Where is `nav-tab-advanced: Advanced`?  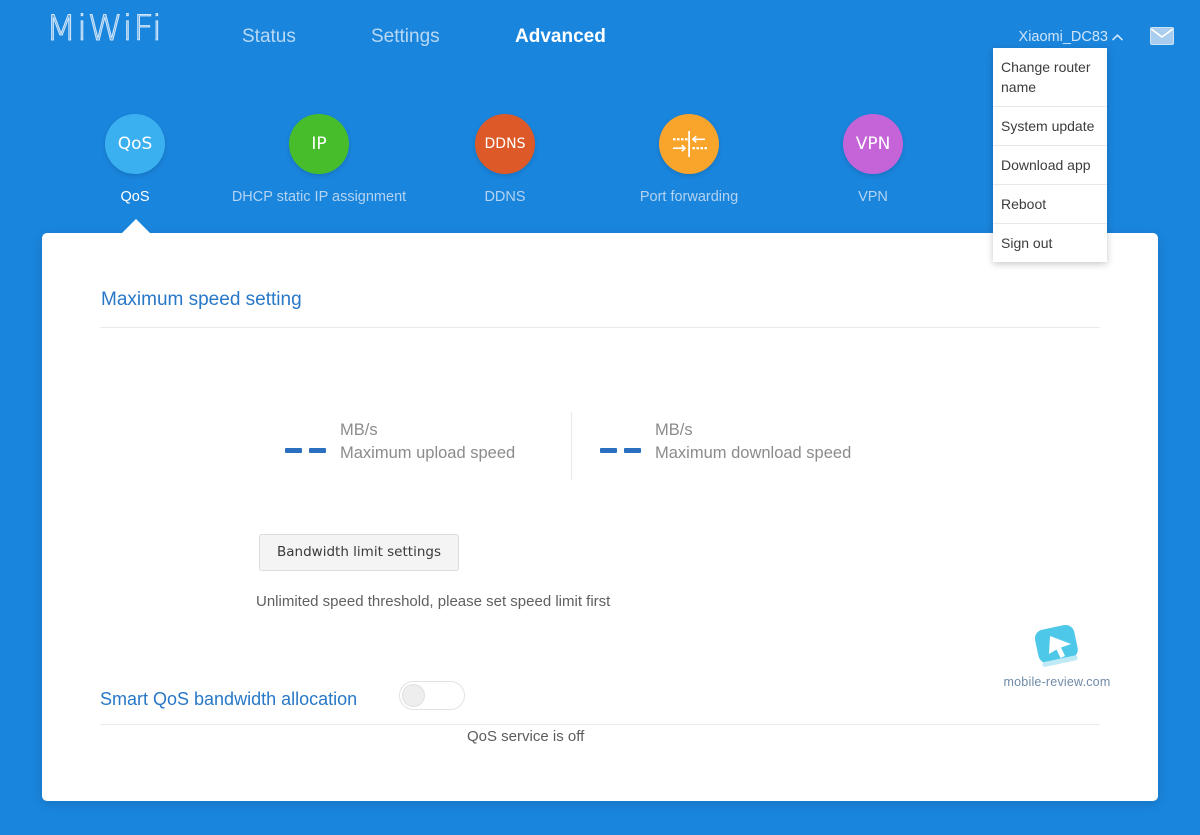
nav-tab-advanced: Advanced is located at coordinates (560, 37).